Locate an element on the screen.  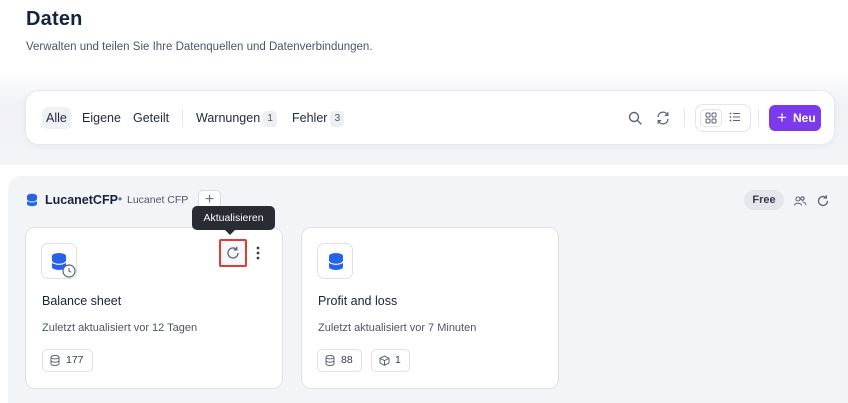
model-count: 1 is located at coordinates (398, 360).